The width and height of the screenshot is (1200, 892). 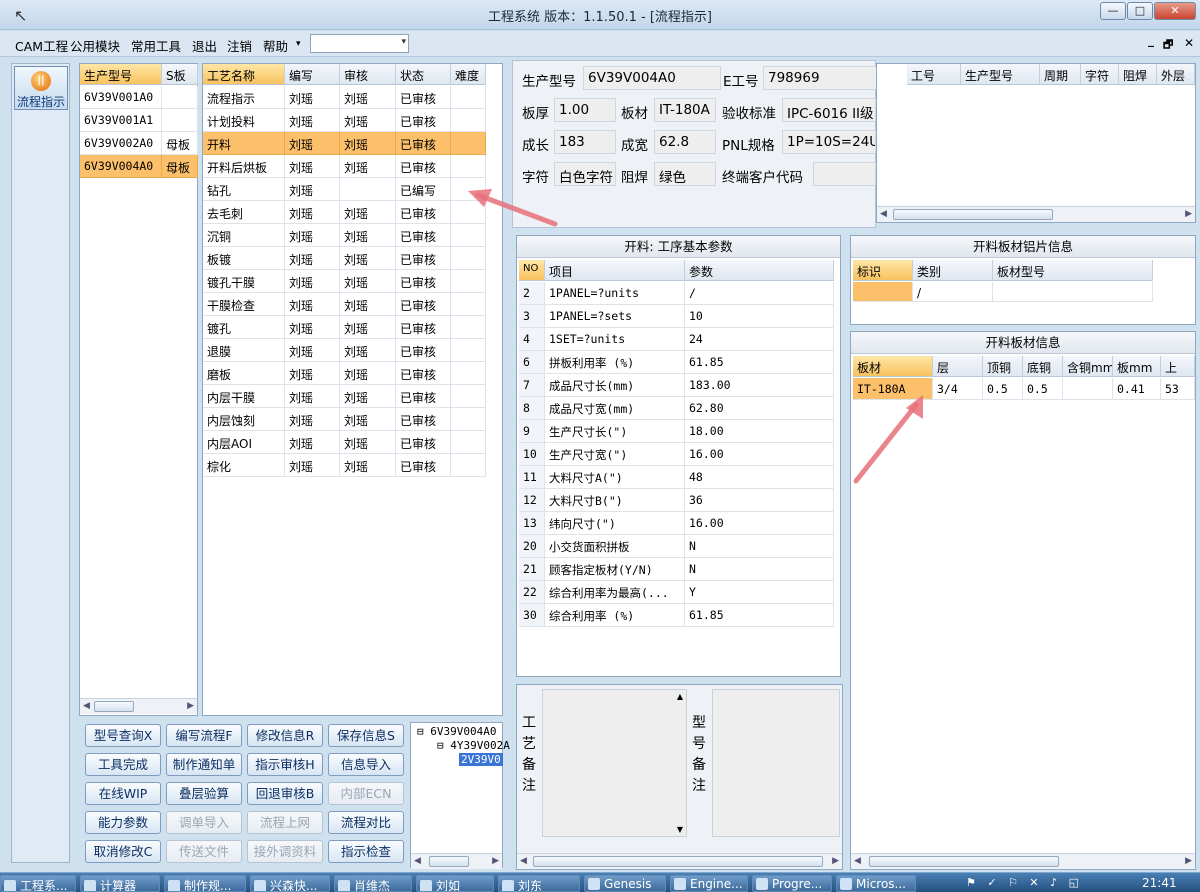 What do you see at coordinates (539, 883) in the screenshot?
I see `taskbar-item: 刘东` at bounding box center [539, 883].